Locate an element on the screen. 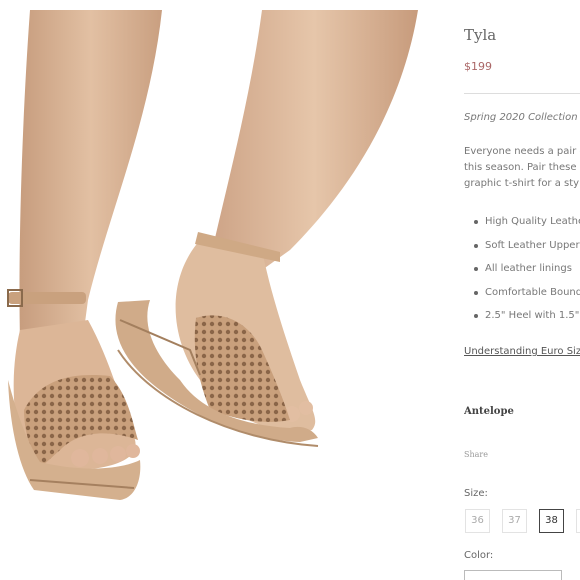  description-line: Everyone needs a pair o is located at coordinates (522, 151).